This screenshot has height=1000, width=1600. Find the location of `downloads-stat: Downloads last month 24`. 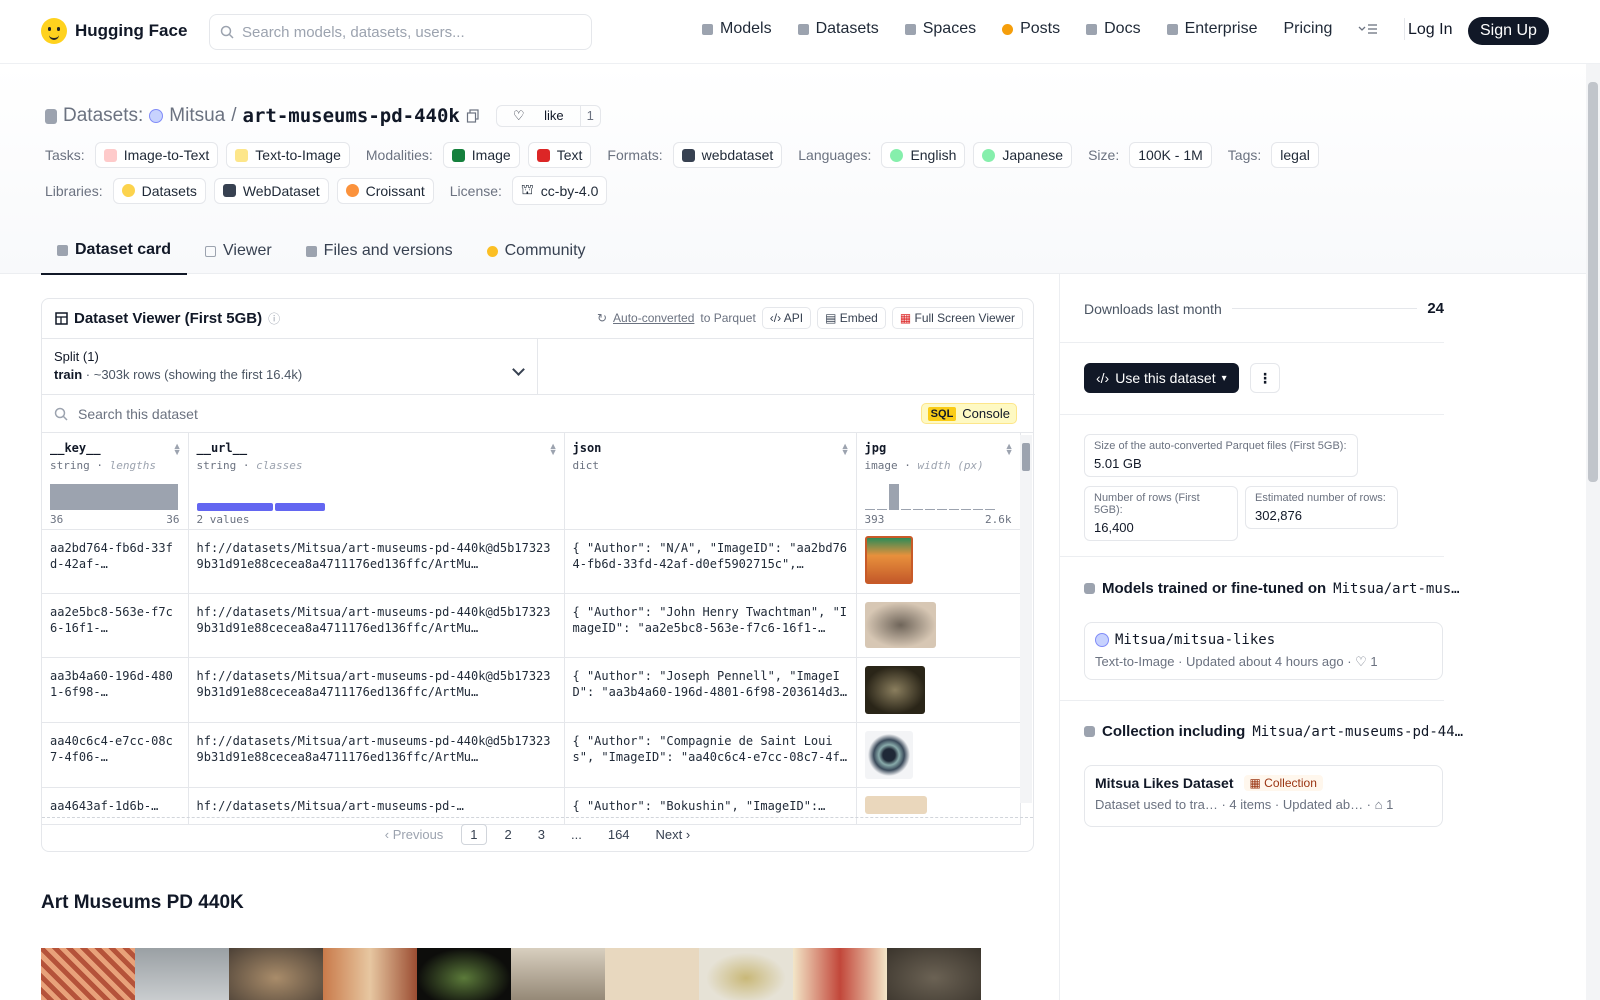

downloads-stat: Downloads last month 24 is located at coordinates (1264, 308).